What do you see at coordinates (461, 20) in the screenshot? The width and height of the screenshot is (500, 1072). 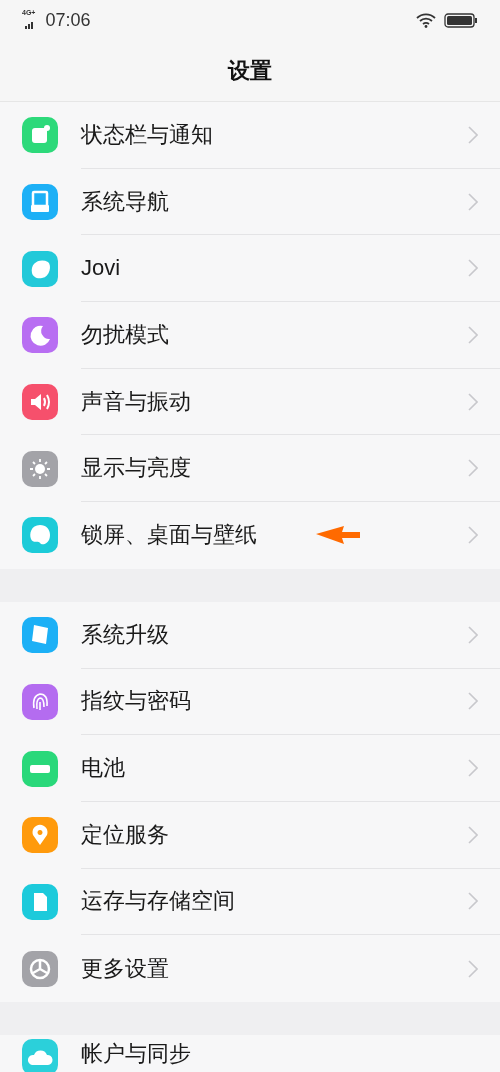 I see `battery-icon` at bounding box center [461, 20].